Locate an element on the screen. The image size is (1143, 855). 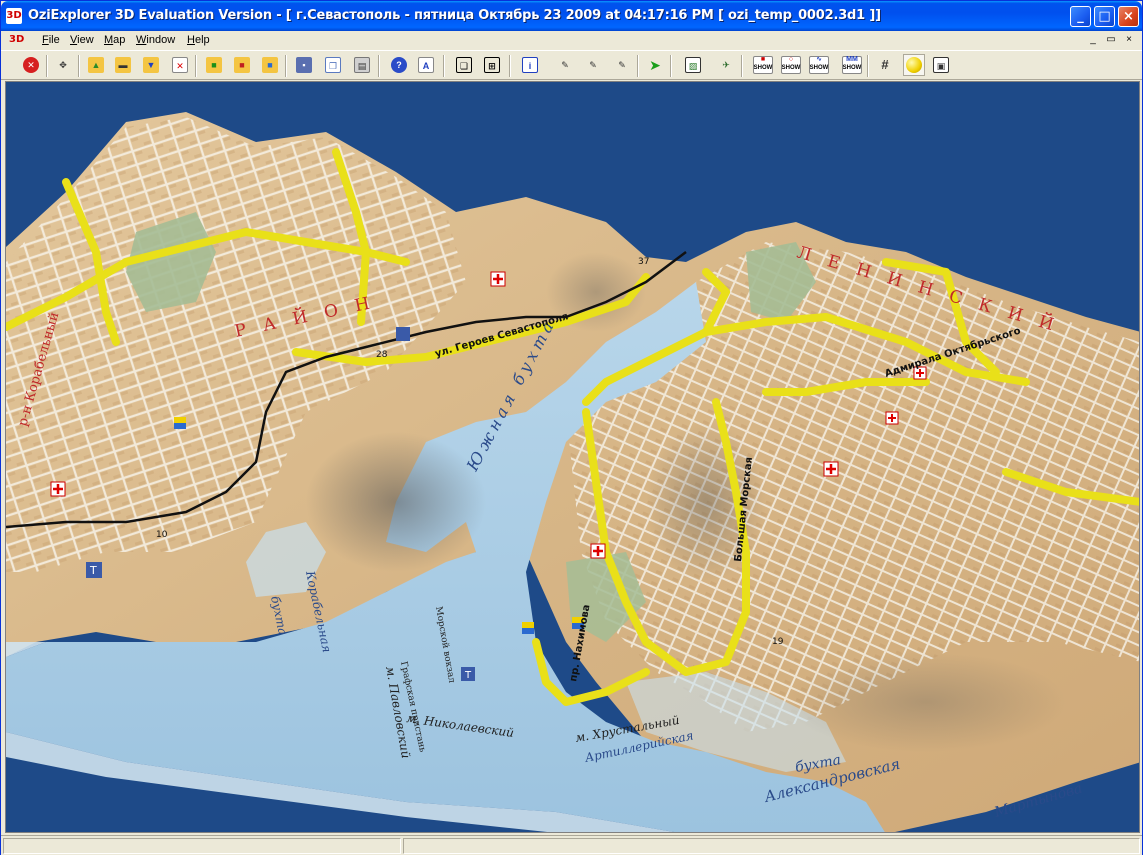
tool-show-tracks: ∿ SHOW is located at coordinates (819, 65).